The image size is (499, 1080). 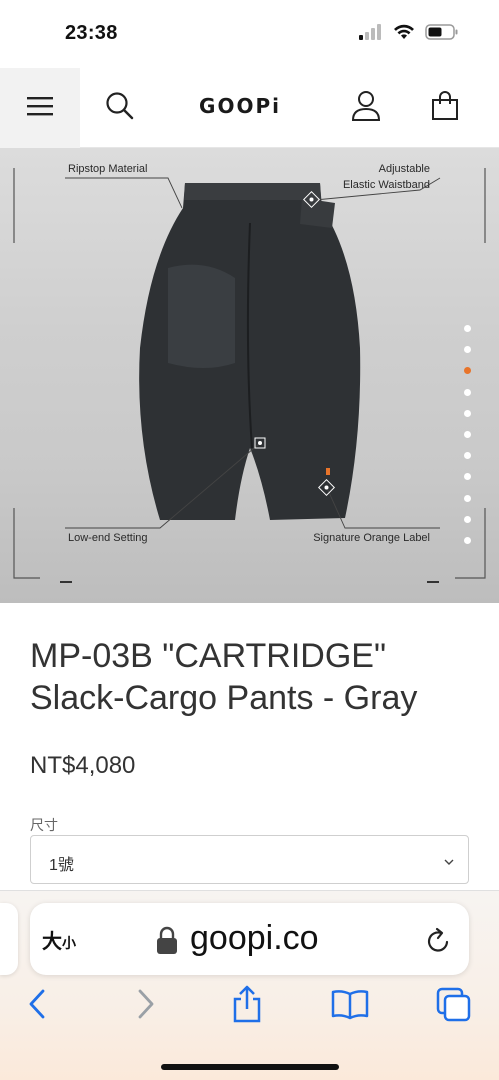 I want to click on status-icons, so click(x=409, y=34).